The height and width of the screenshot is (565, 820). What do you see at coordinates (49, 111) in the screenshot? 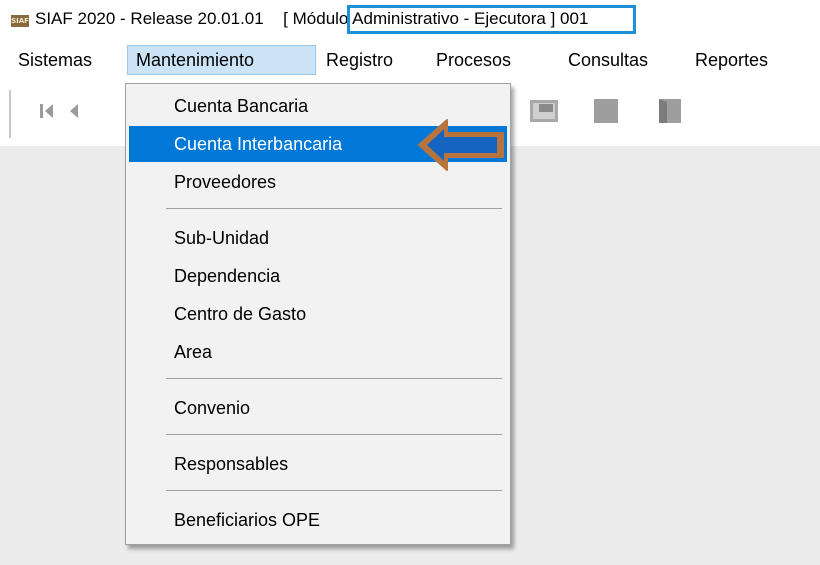
I see `first-record-icon` at bounding box center [49, 111].